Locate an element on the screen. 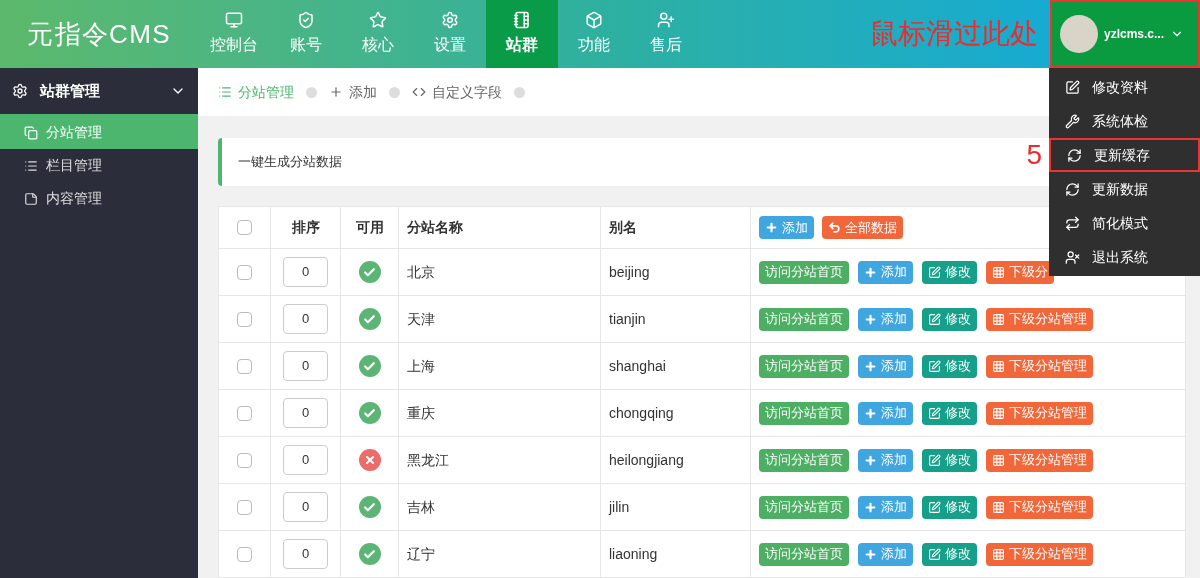 The width and height of the screenshot is (1200, 578). nav-tab: 功能 is located at coordinates (594, 34).